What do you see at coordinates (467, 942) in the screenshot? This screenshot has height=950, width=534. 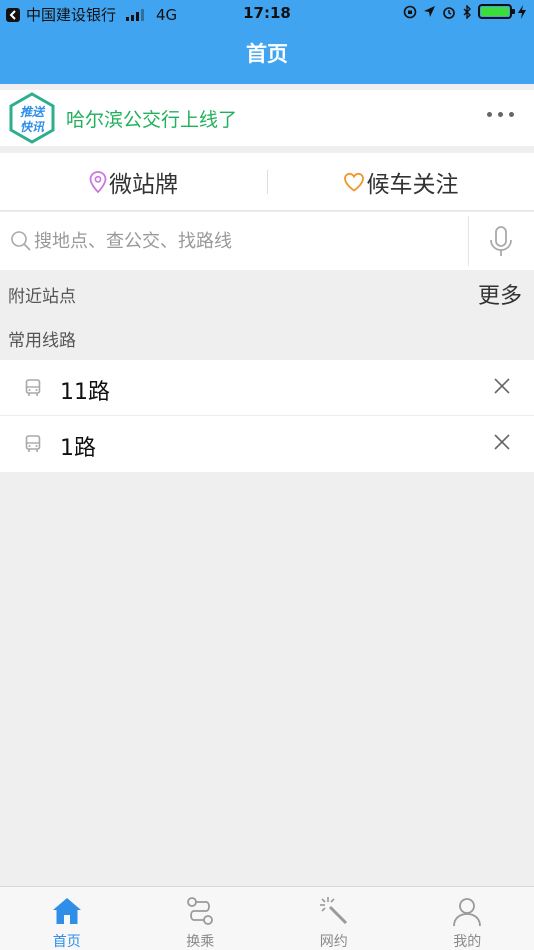 I see `tab-mine-label: 我的` at bounding box center [467, 942].